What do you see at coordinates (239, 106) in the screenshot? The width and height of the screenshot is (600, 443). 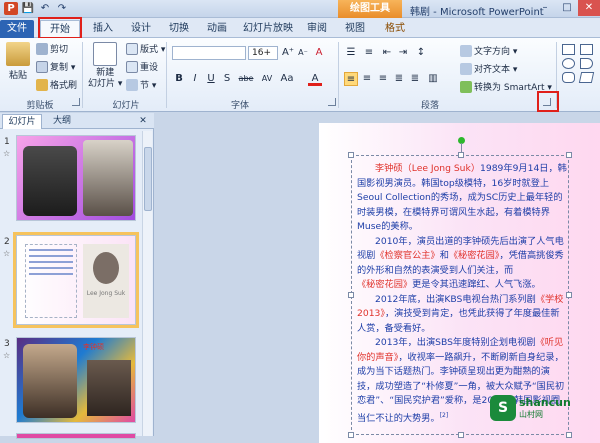 I see `font-group-label: 字体` at bounding box center [239, 106].